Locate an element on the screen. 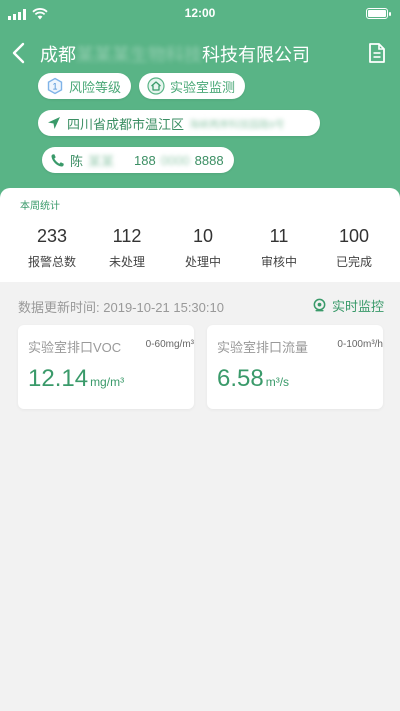 This screenshot has width=400, height=711. contact-name: 陈 is located at coordinates (77, 161).